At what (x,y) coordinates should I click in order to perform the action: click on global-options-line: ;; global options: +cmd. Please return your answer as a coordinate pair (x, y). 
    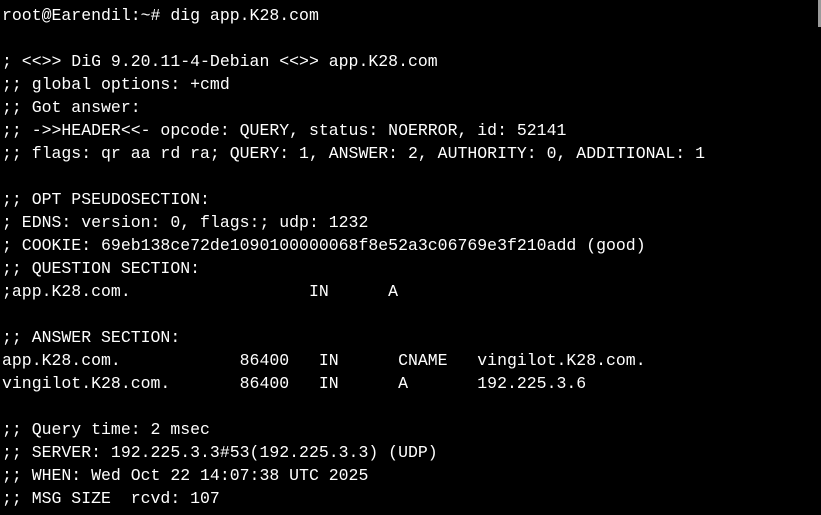
    Looking at the image, I should click on (116, 84).